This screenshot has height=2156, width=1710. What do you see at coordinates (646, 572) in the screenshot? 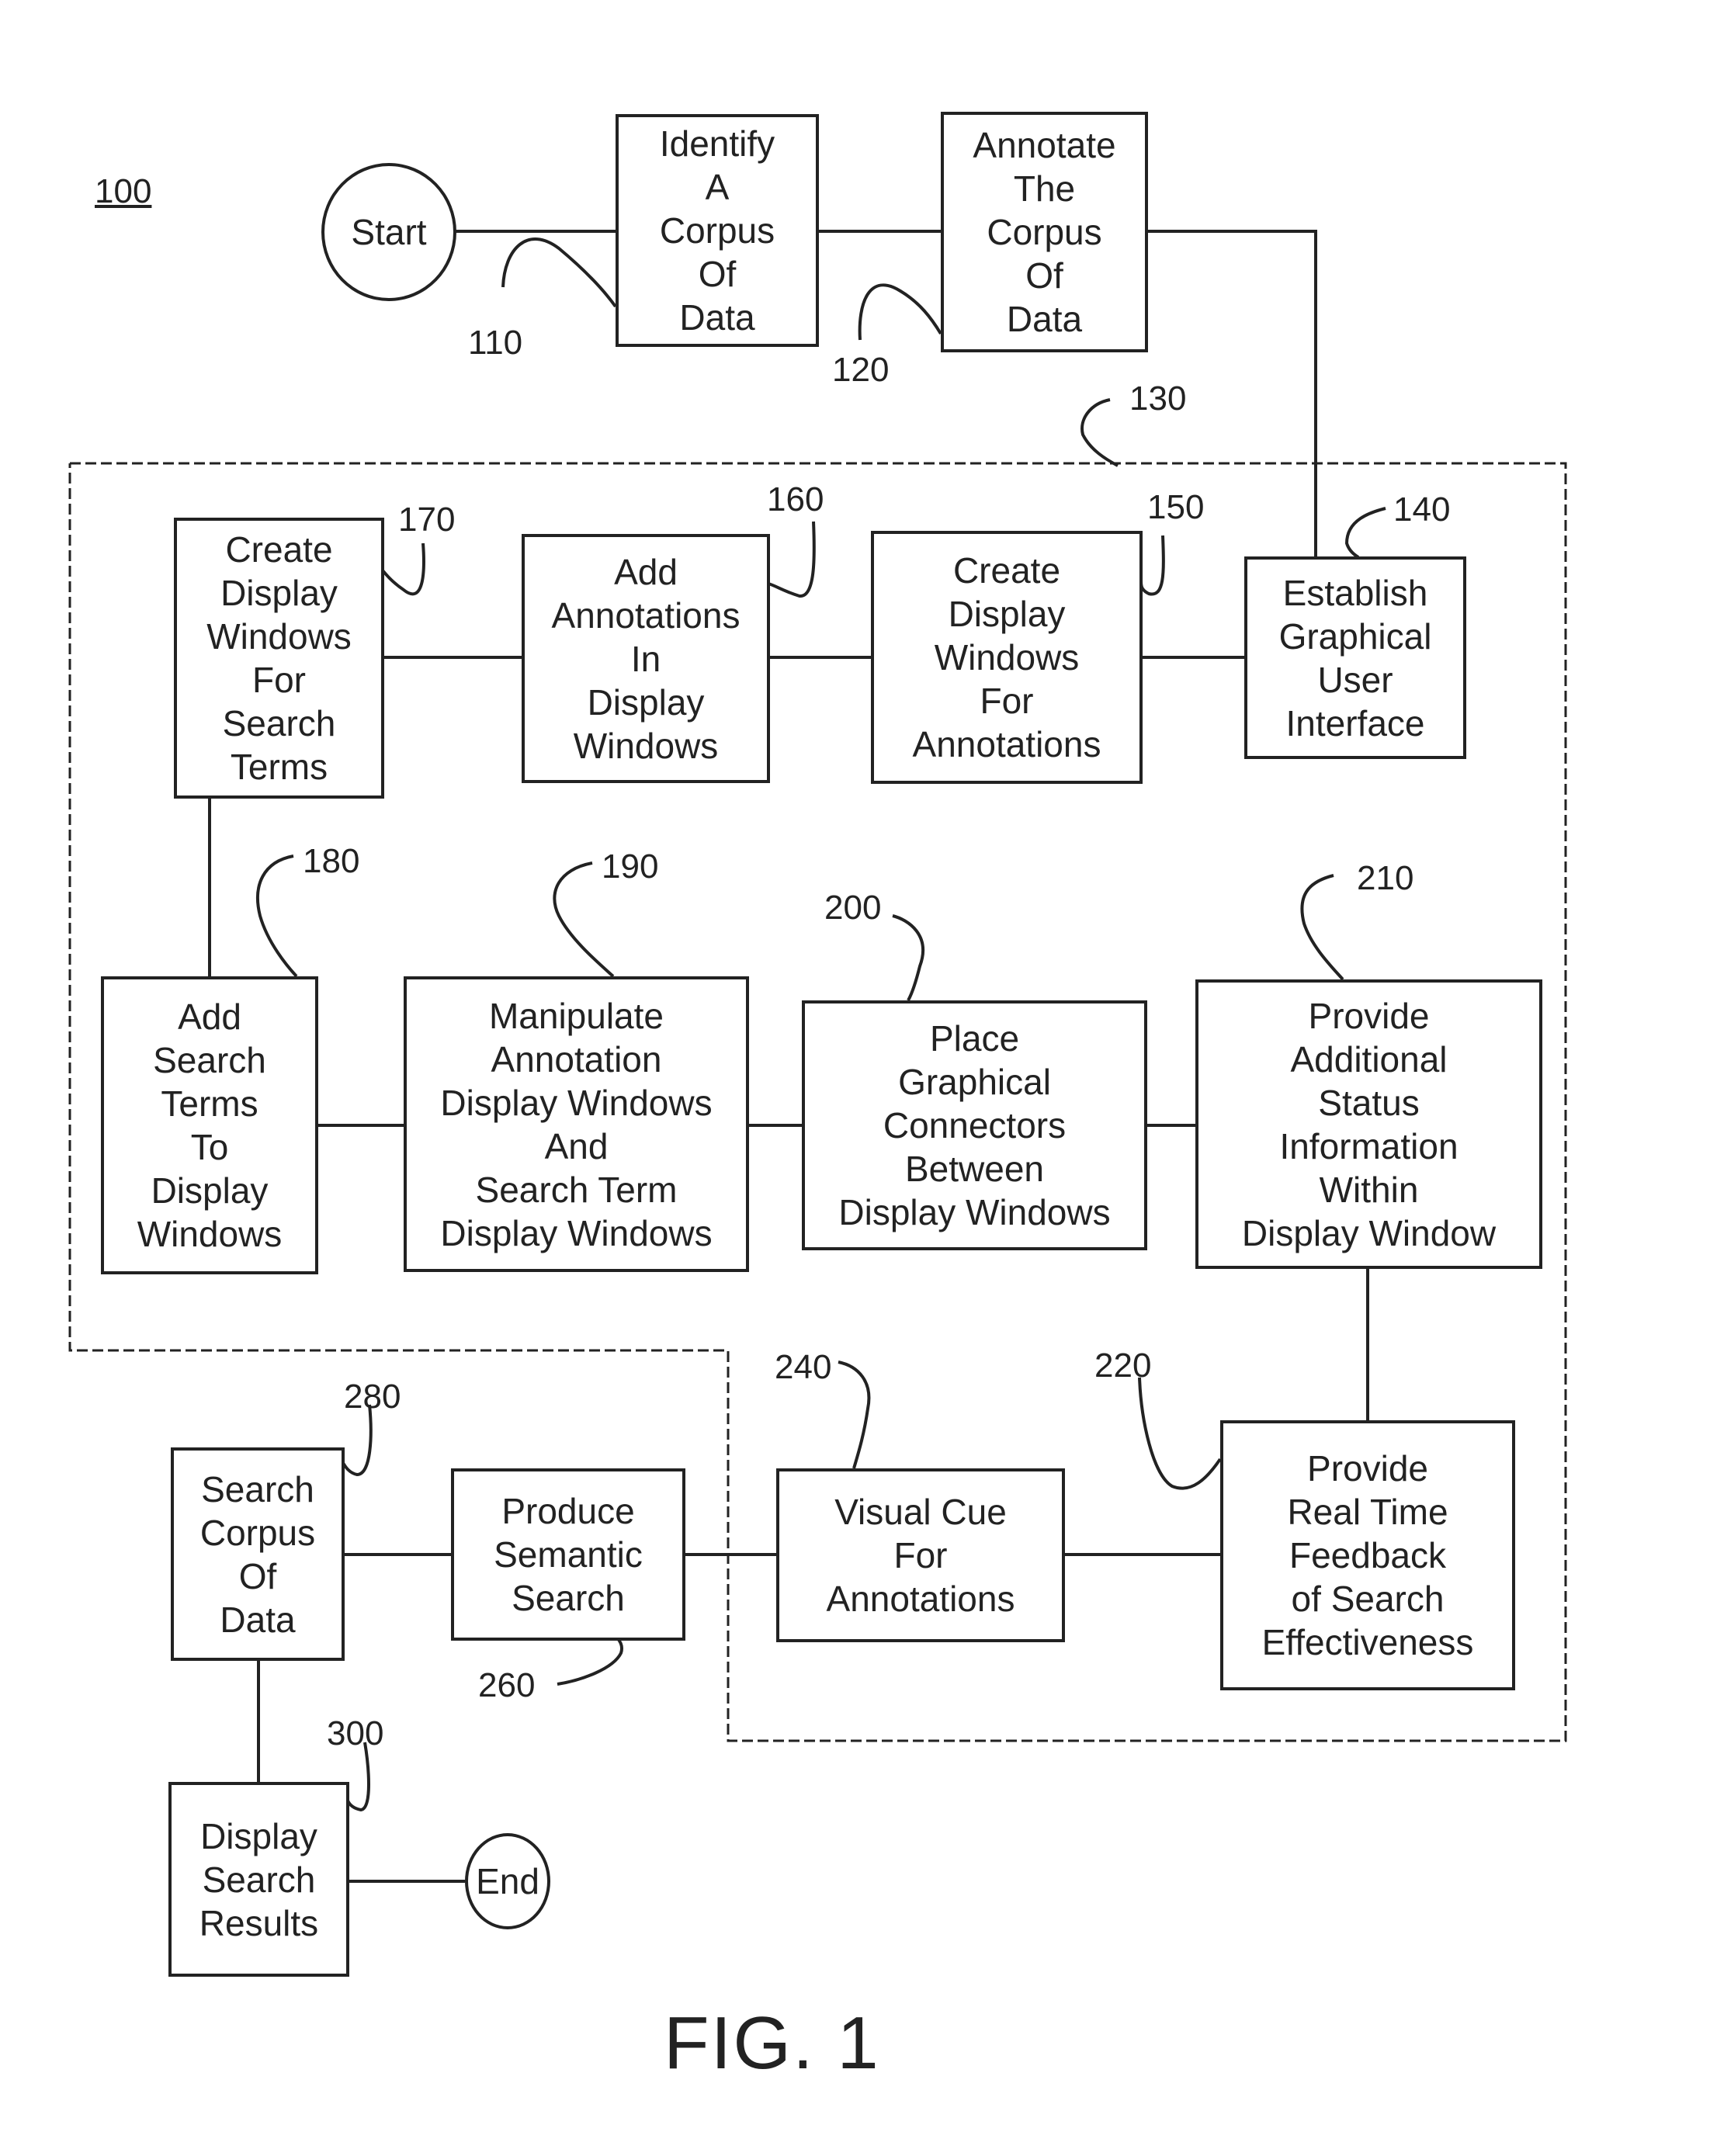
I see `step-text-line: Add` at bounding box center [646, 572].